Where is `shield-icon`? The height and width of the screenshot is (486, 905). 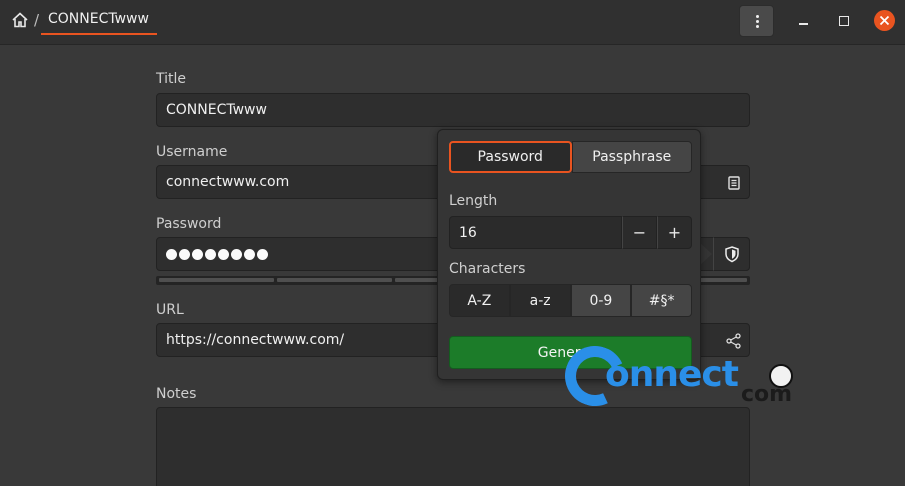
shield-icon is located at coordinates (732, 254).